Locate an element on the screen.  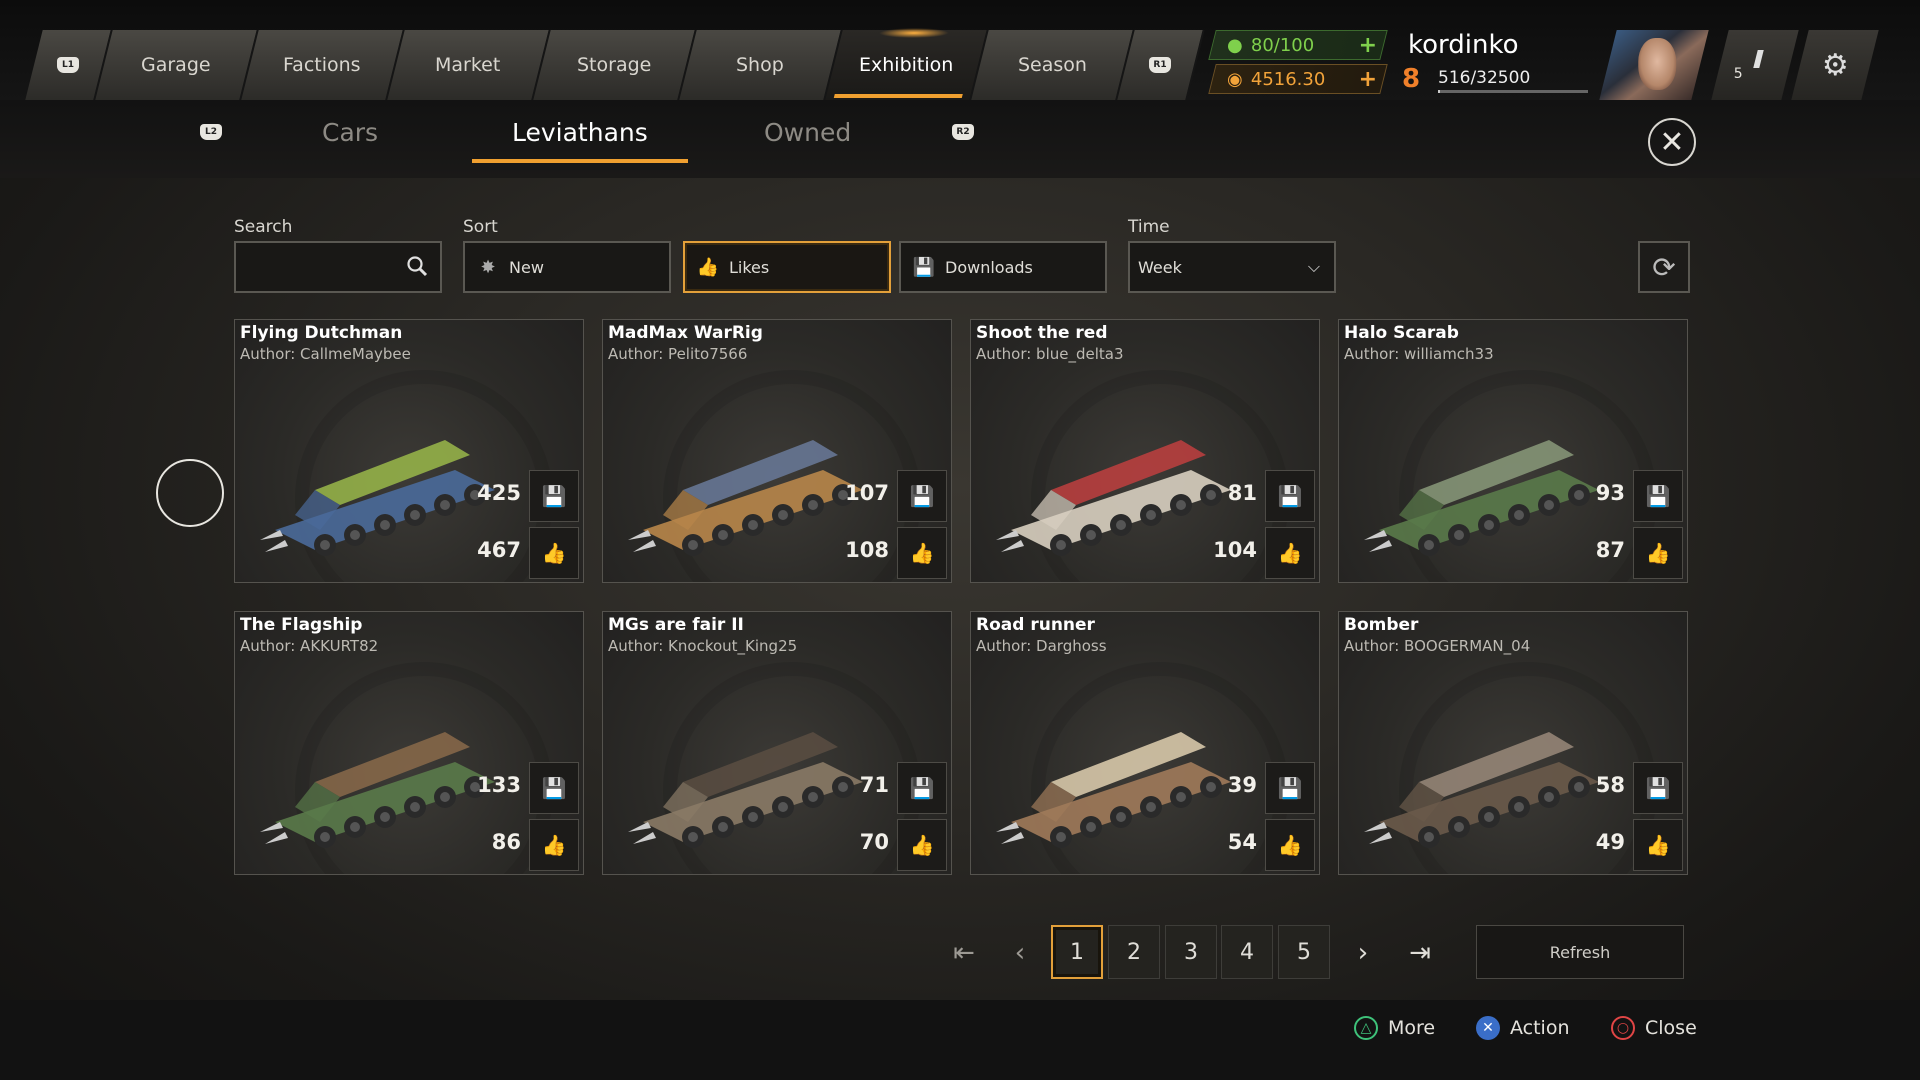
hint-label: More is located at coordinates (1412, 1028).